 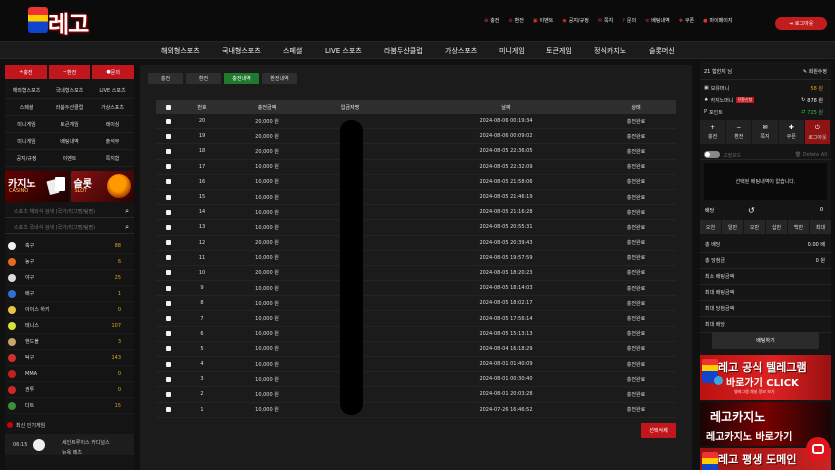 I want to click on sport-item-baseball: 야구 25, so click(x=69, y=278).